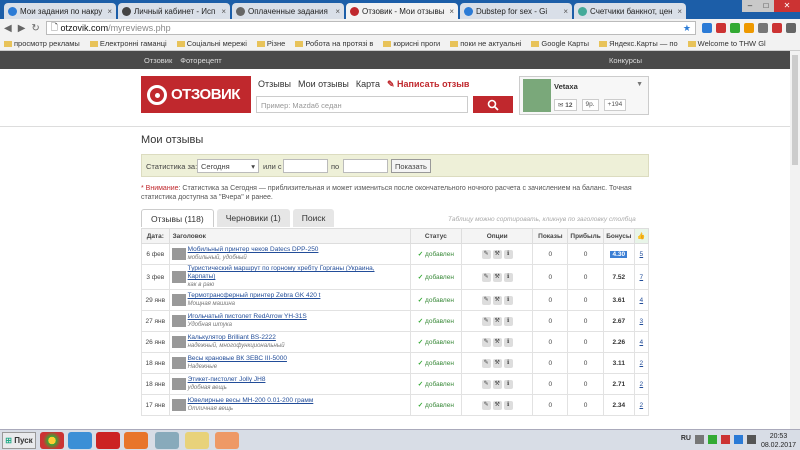 The height and width of the screenshot is (450, 800). Describe the element at coordinates (750, 6) in the screenshot. I see `minimize-button: –` at that location.